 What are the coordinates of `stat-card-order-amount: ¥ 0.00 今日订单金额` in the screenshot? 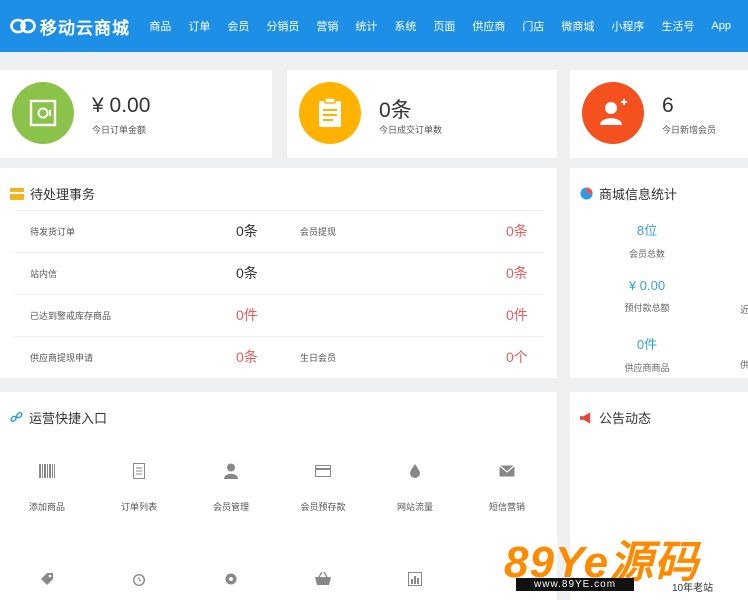 It's located at (136, 114).